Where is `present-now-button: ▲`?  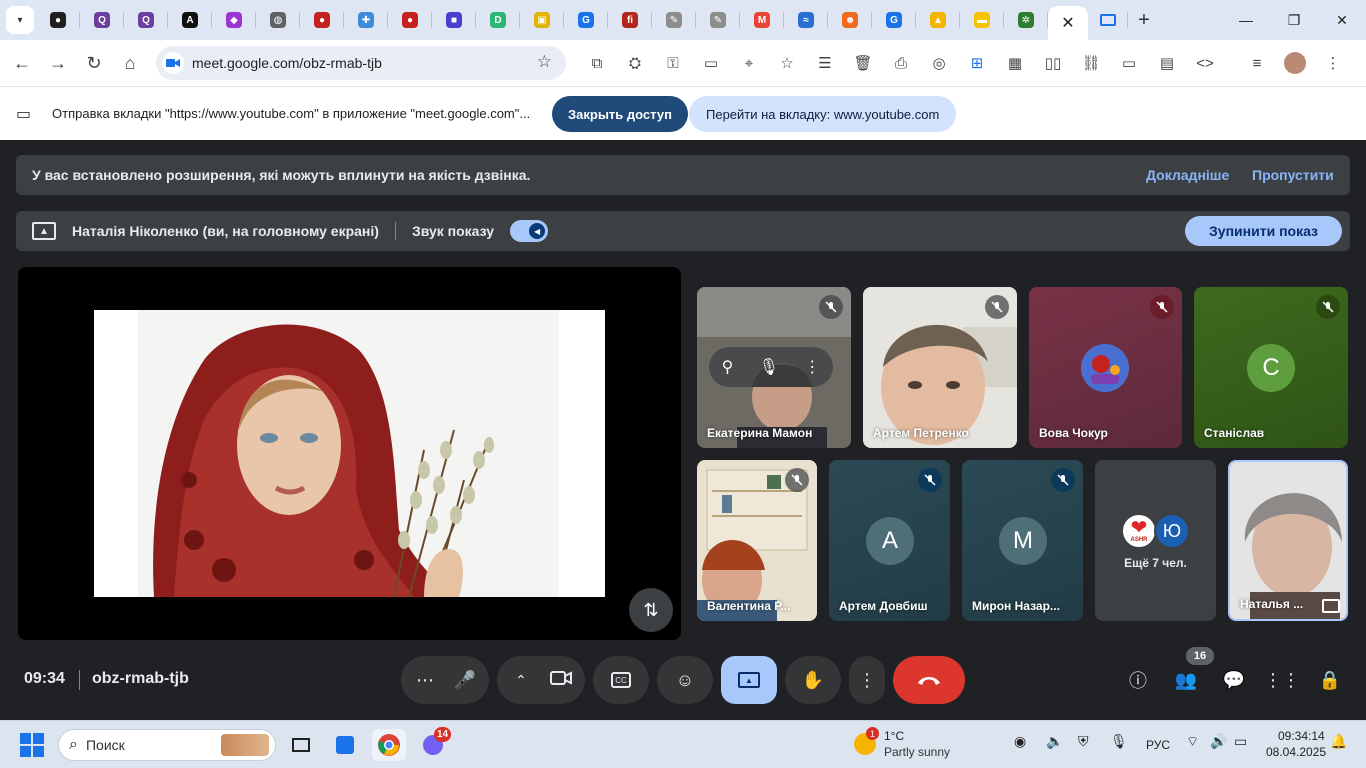 present-now-button: ▲ is located at coordinates (749, 680).